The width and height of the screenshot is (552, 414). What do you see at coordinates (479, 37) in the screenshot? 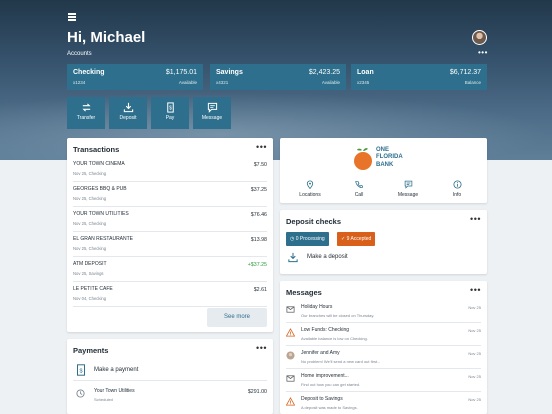
I see `avatar` at bounding box center [479, 37].